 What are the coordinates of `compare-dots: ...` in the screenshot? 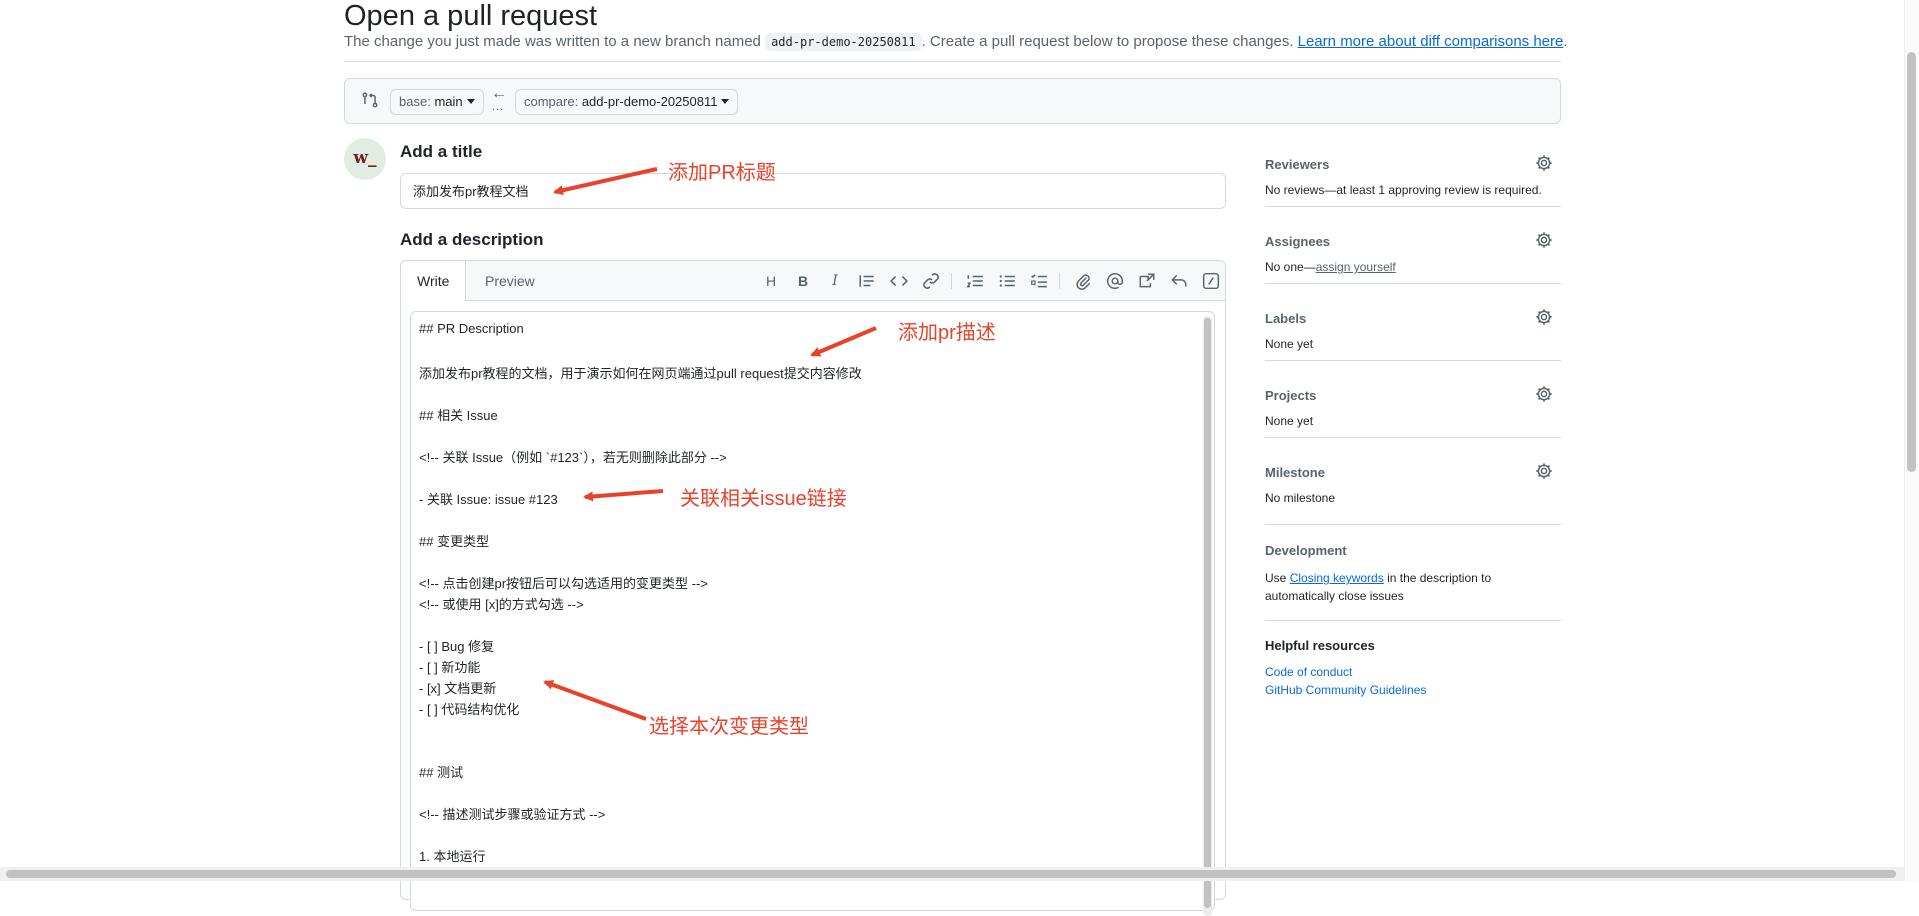 It's located at (498, 107).